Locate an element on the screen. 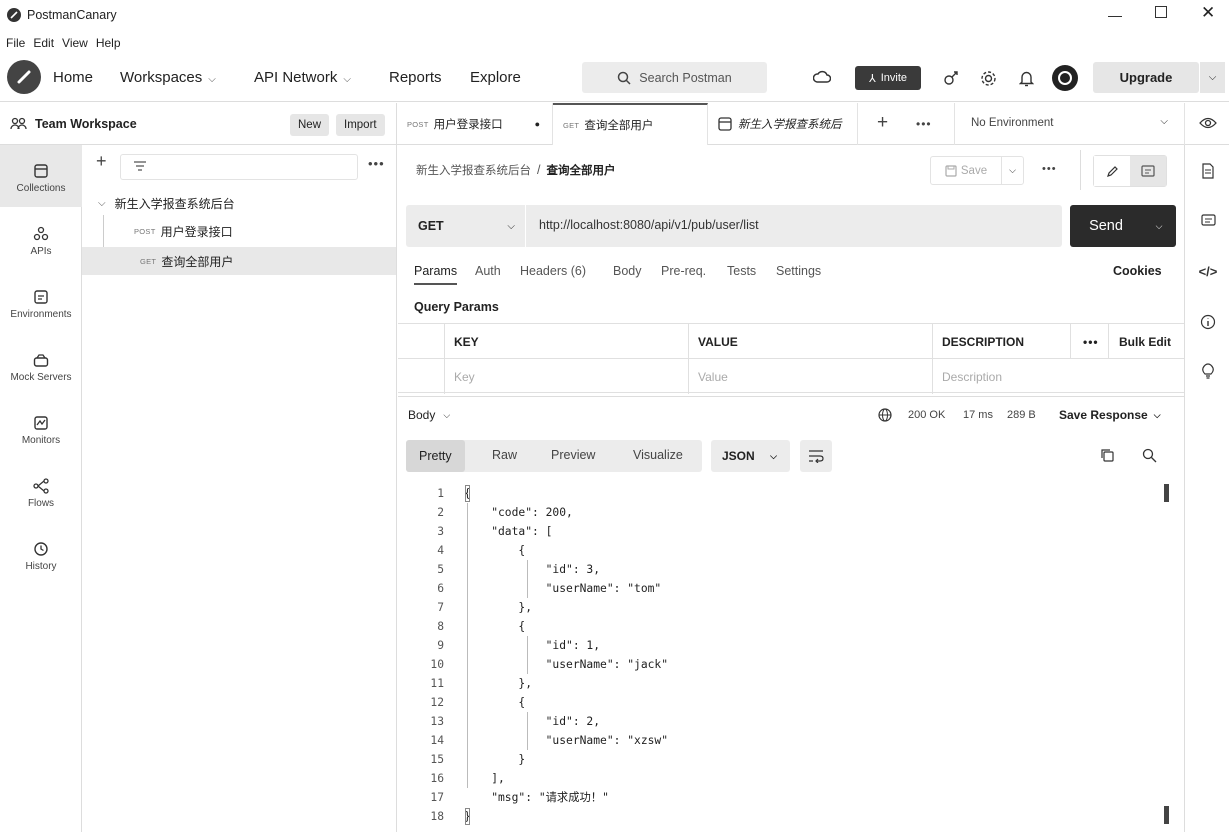 This screenshot has width=1229, height=832. rail-apis: APIs is located at coordinates (41, 239).